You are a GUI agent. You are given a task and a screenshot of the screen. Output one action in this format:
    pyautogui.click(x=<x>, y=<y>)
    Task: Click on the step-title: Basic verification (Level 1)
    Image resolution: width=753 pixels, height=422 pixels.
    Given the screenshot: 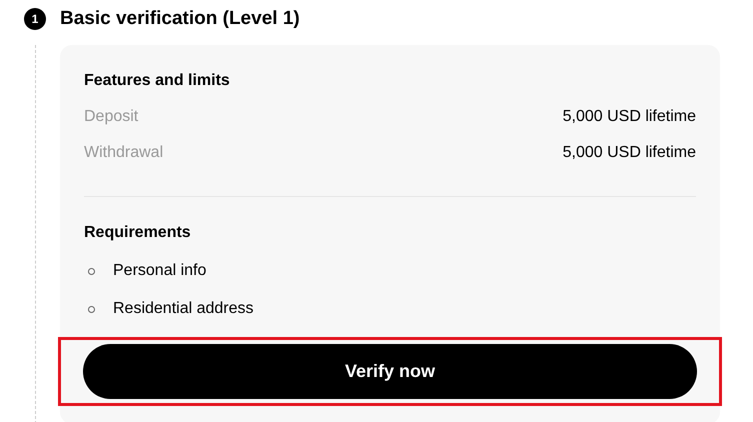 What is the action you would take?
    pyautogui.click(x=180, y=18)
    